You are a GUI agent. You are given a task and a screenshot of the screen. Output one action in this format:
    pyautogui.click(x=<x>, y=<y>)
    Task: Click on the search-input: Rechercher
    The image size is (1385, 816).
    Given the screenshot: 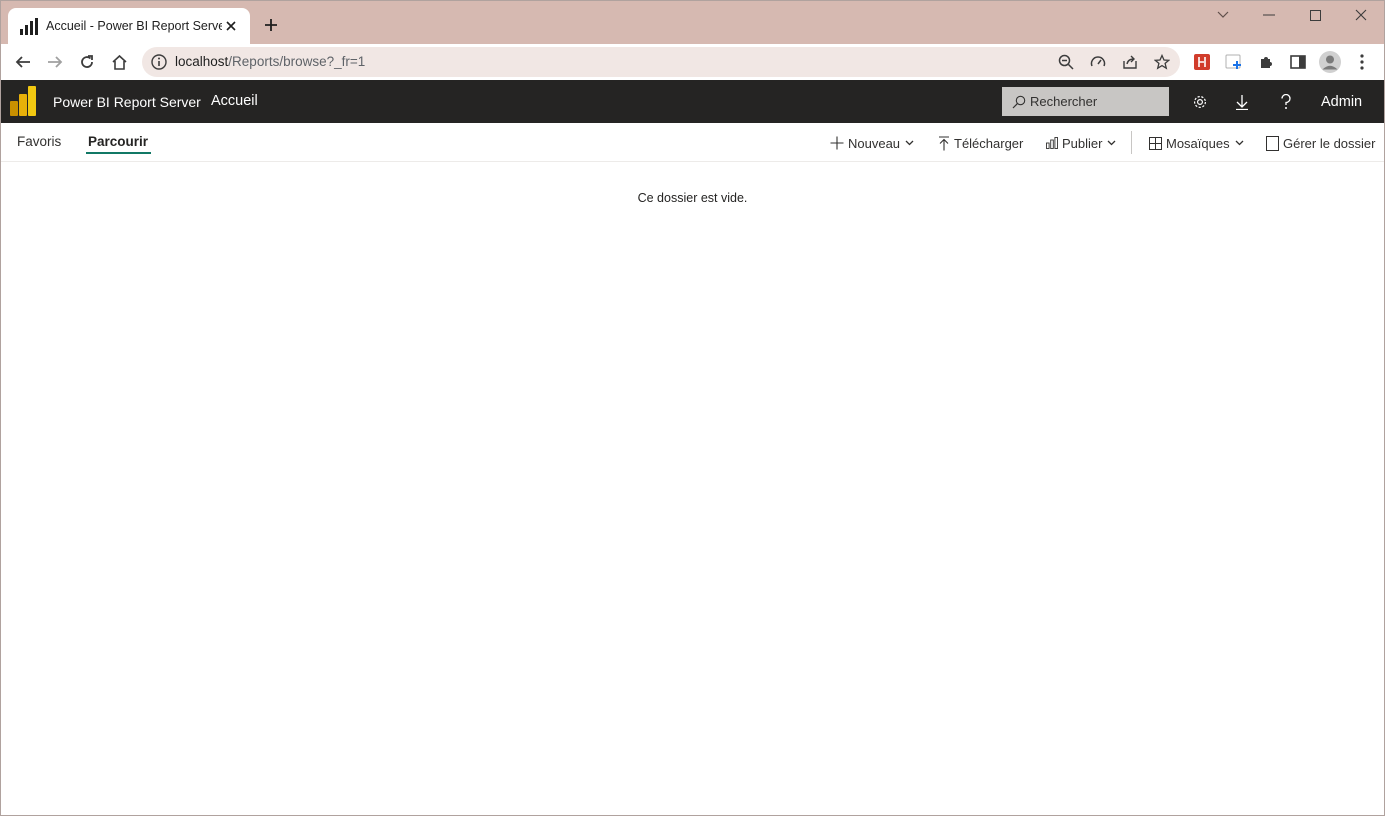 What is the action you would take?
    pyautogui.click(x=1085, y=101)
    